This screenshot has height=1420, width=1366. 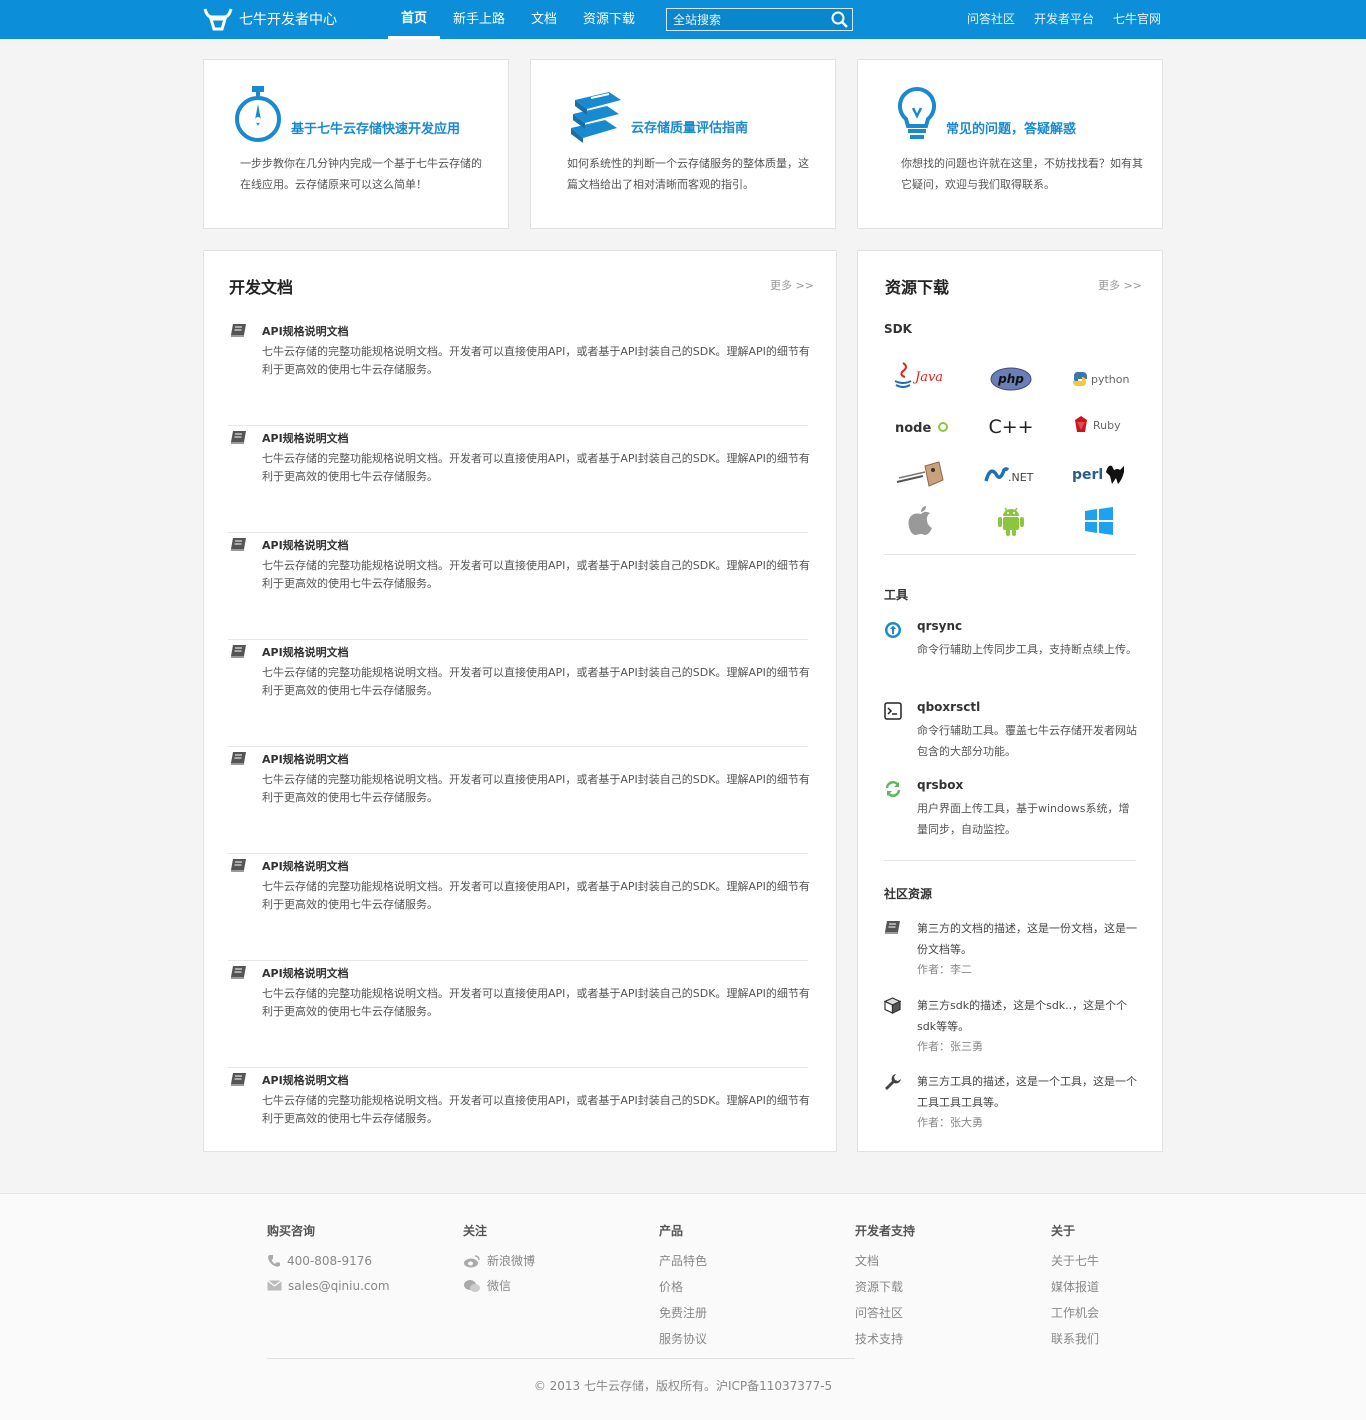 What do you see at coordinates (1011, 649) in the screenshot?
I see `tool-qrsync: qrsync 命令行辅助上传同步工具，支持断点续上传。` at bounding box center [1011, 649].